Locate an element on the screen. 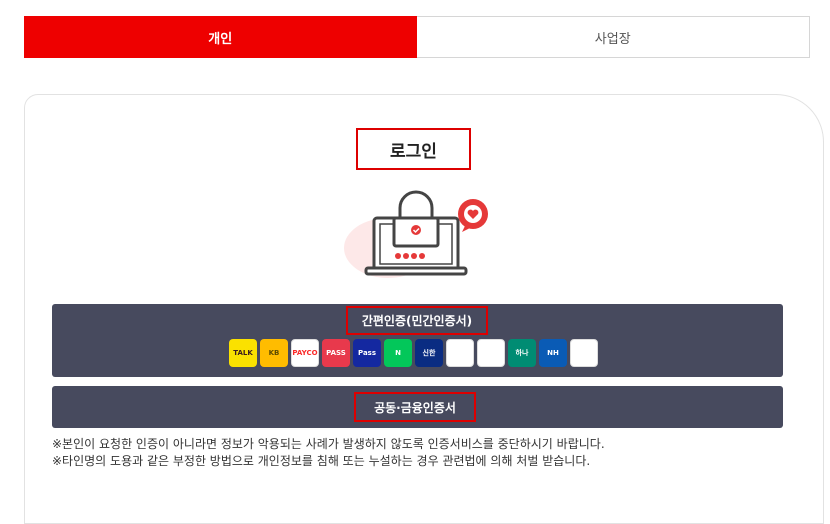  simple-auth-button: 간편인증(민간인증서) TALK KB PAYCO PASS Pass N 신한 하나 NH is located at coordinates (417, 340).